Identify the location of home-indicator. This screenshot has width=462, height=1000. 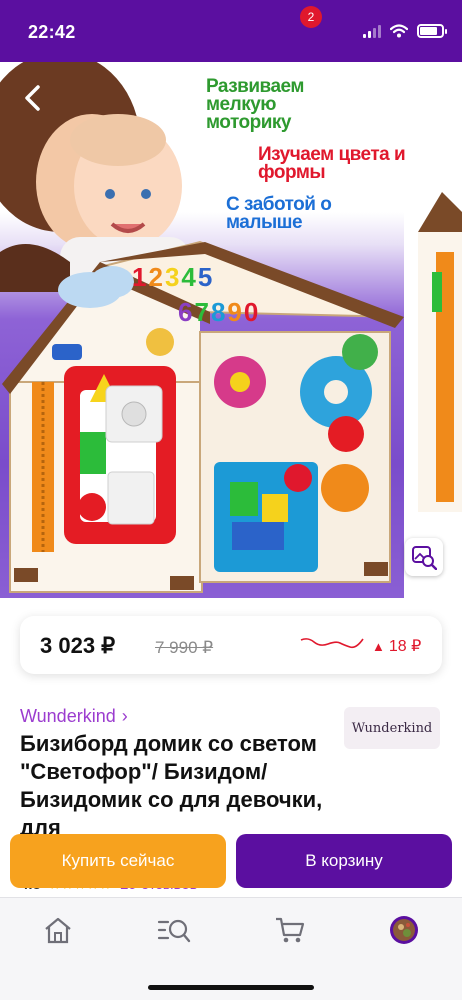
(231, 987).